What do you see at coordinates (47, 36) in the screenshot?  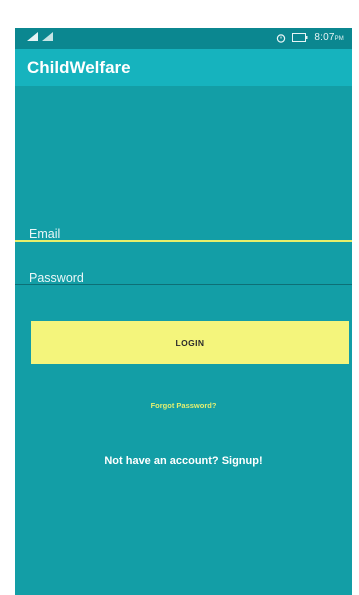 I see `wifi-icon` at bounding box center [47, 36].